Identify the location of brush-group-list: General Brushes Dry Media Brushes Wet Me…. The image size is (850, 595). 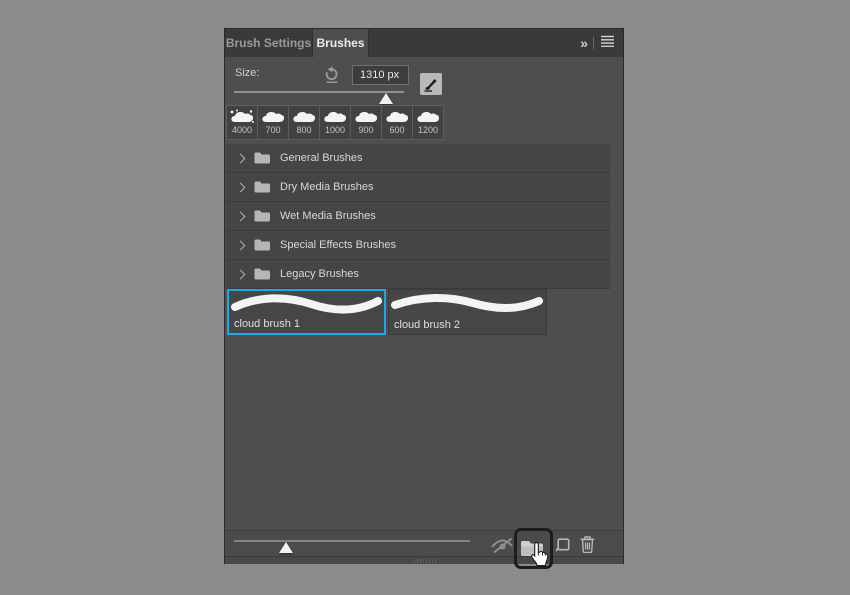
(418, 216).